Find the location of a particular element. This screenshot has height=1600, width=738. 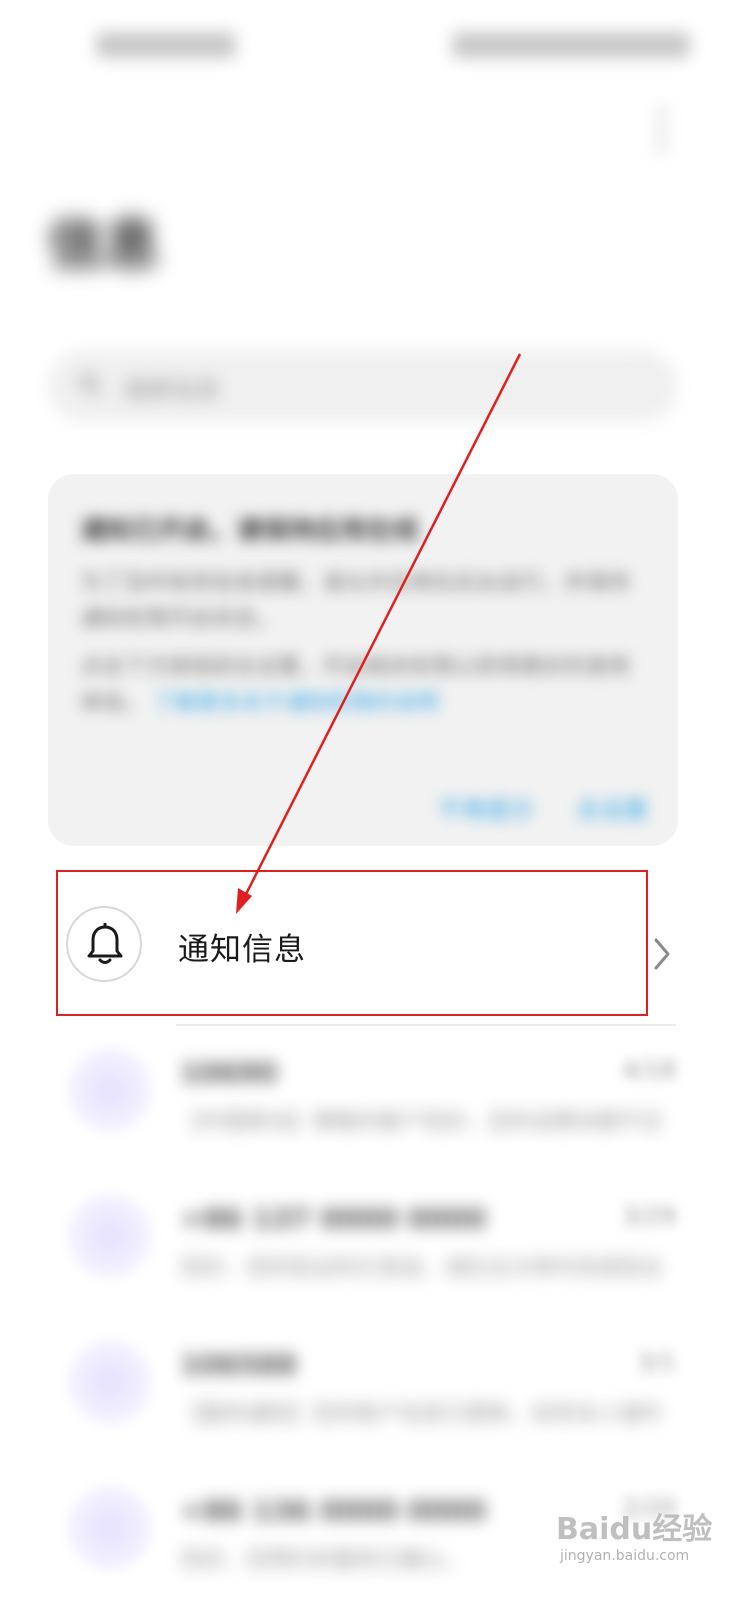

banner-text: 为了及时收到信息提醒，请允许应用在后台运行，并保持通知权限开启状态。 is located at coordinates (355, 601).